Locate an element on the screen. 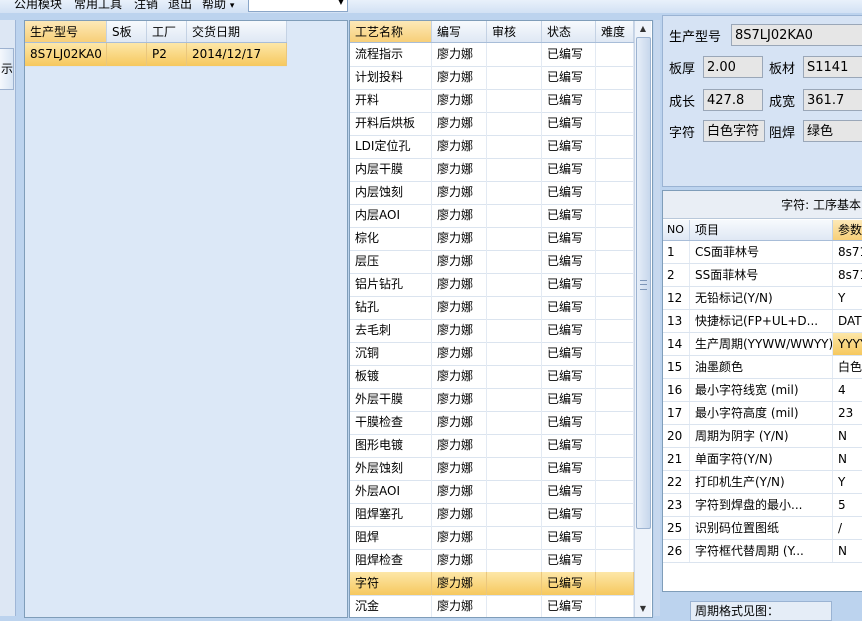 This screenshot has width=862, height=621. param-row: 16 最小字符线宽 (mil) 4 is located at coordinates (762, 390).